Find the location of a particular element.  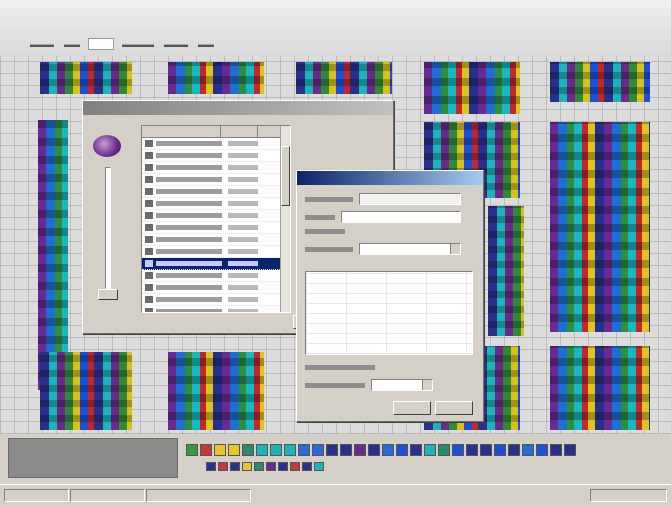

list-header is located at coordinates (216, 132).